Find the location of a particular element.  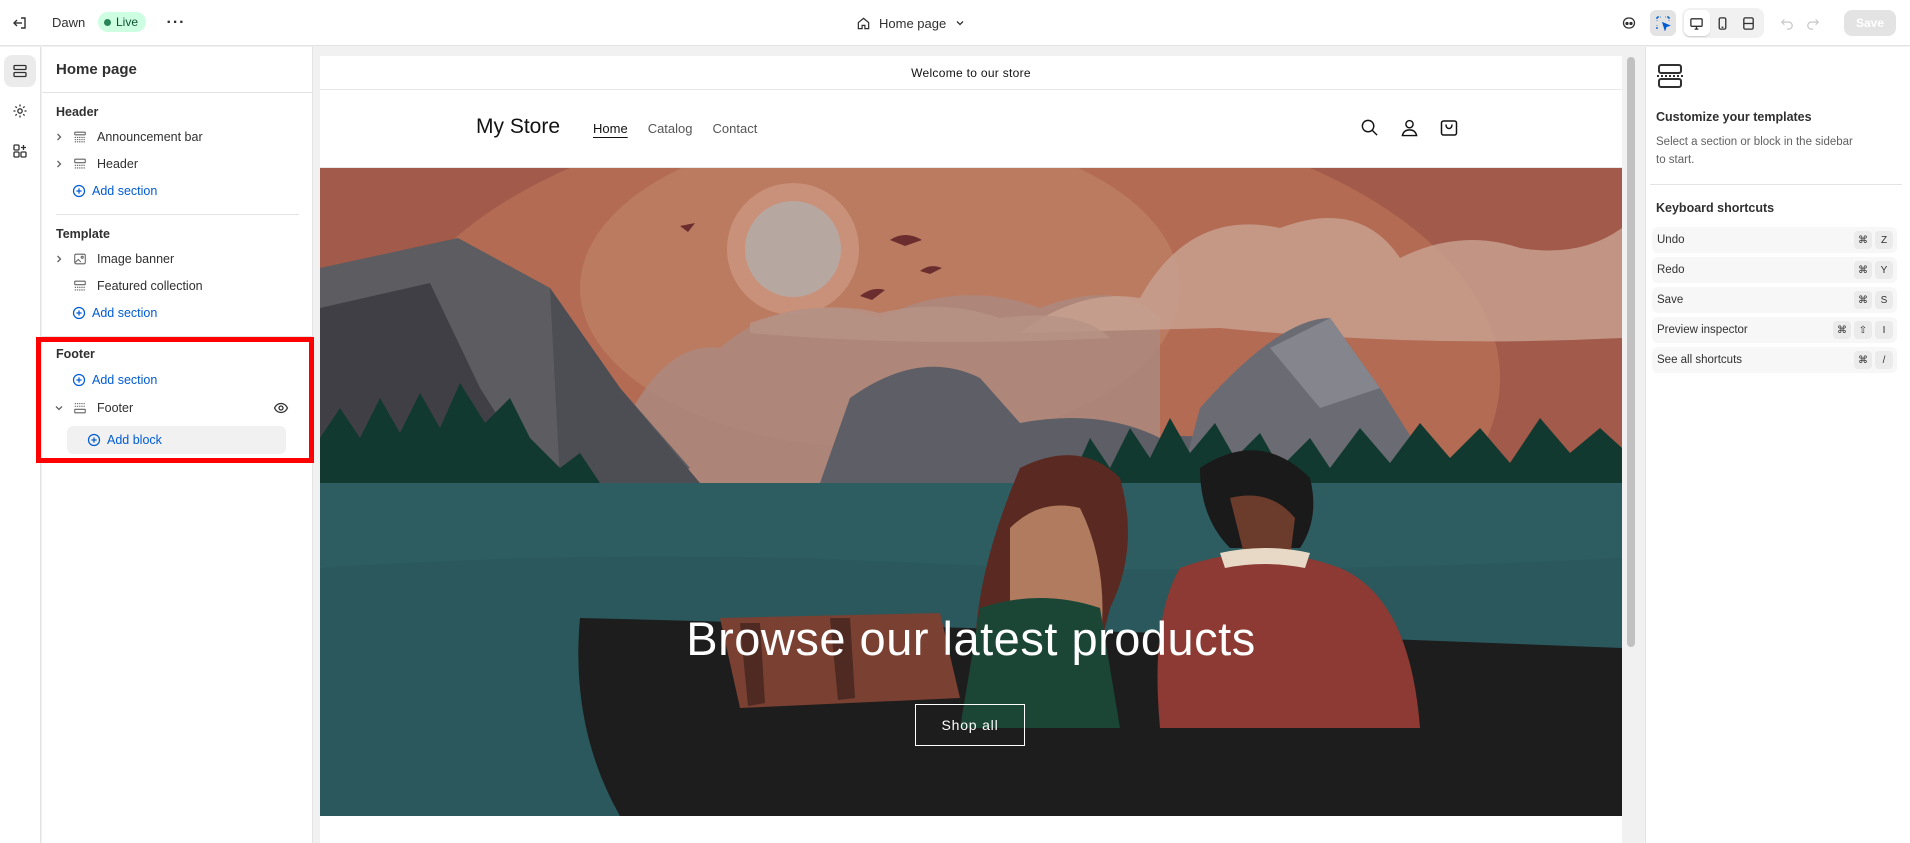

announcement-text: Welcome to our store is located at coordinates (971, 72).